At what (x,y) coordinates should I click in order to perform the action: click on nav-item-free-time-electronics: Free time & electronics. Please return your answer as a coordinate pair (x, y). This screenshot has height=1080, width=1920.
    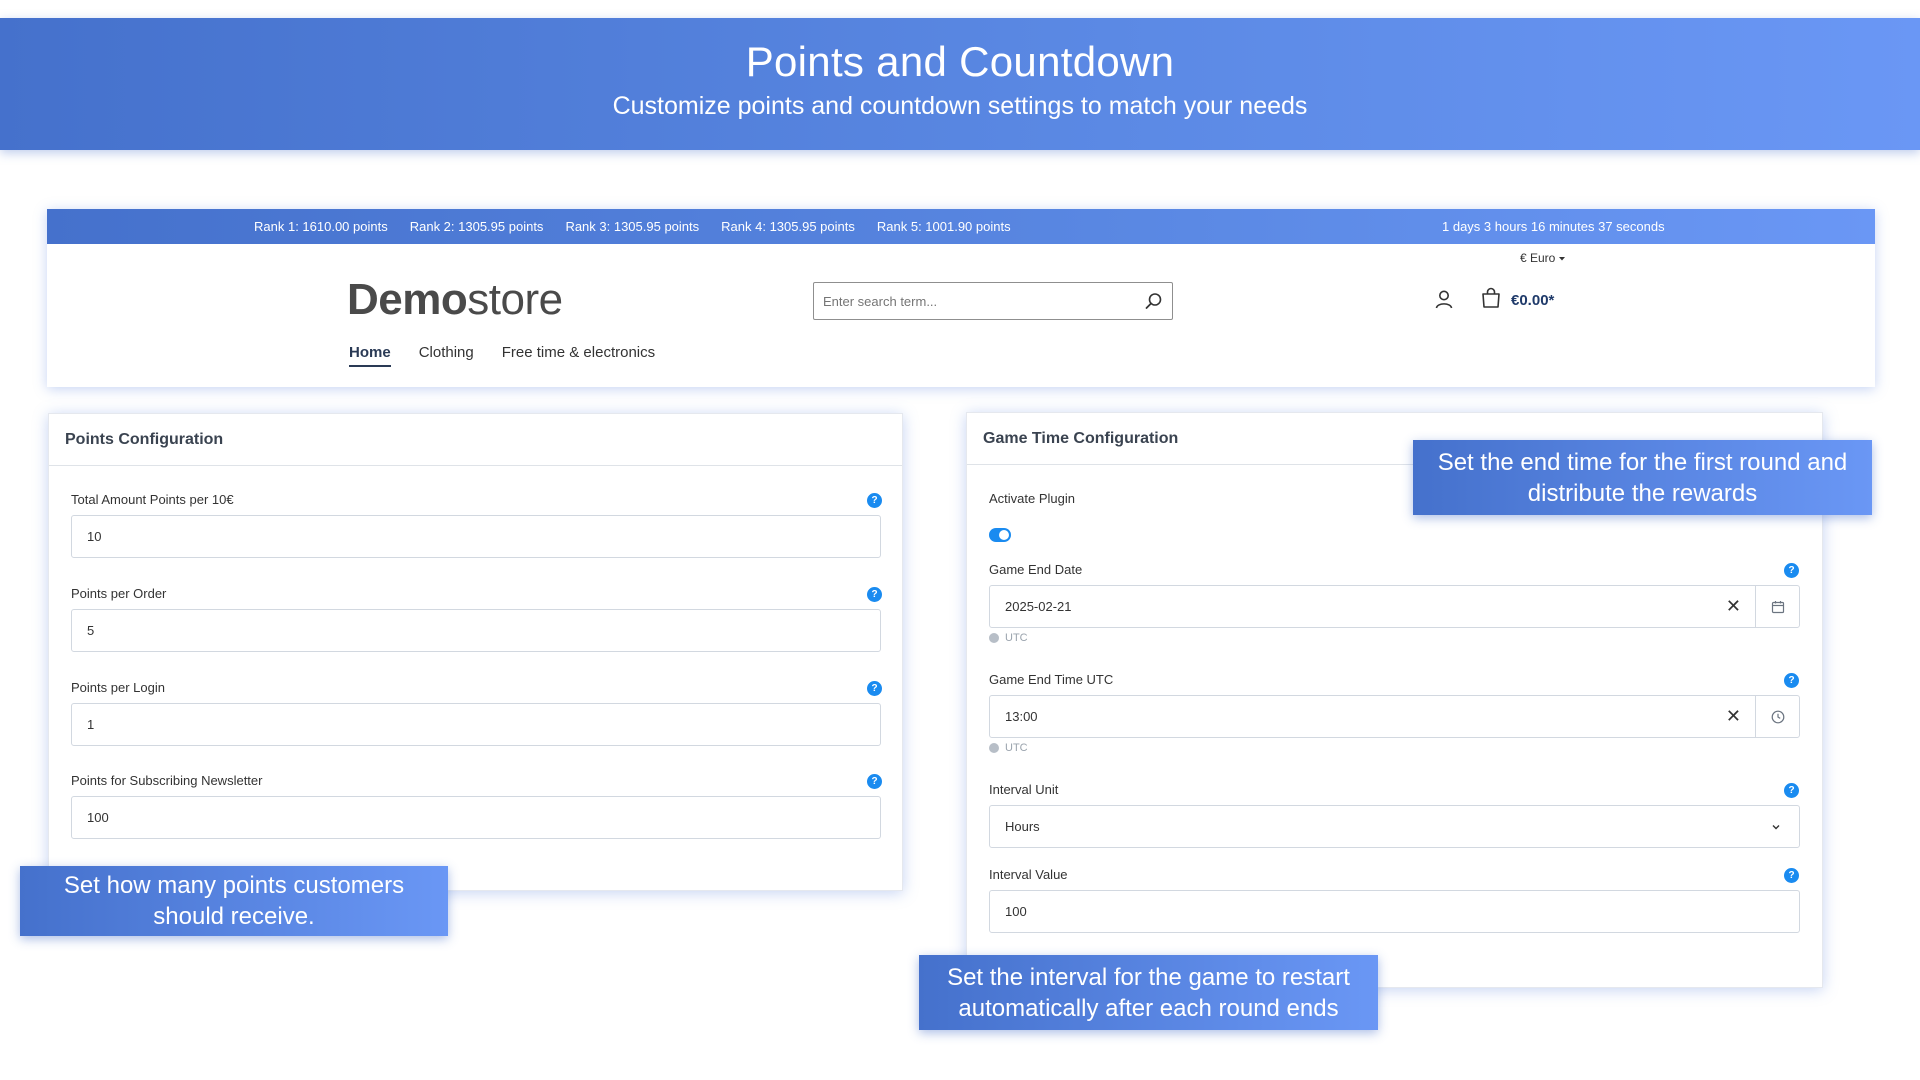
    Looking at the image, I should click on (578, 355).